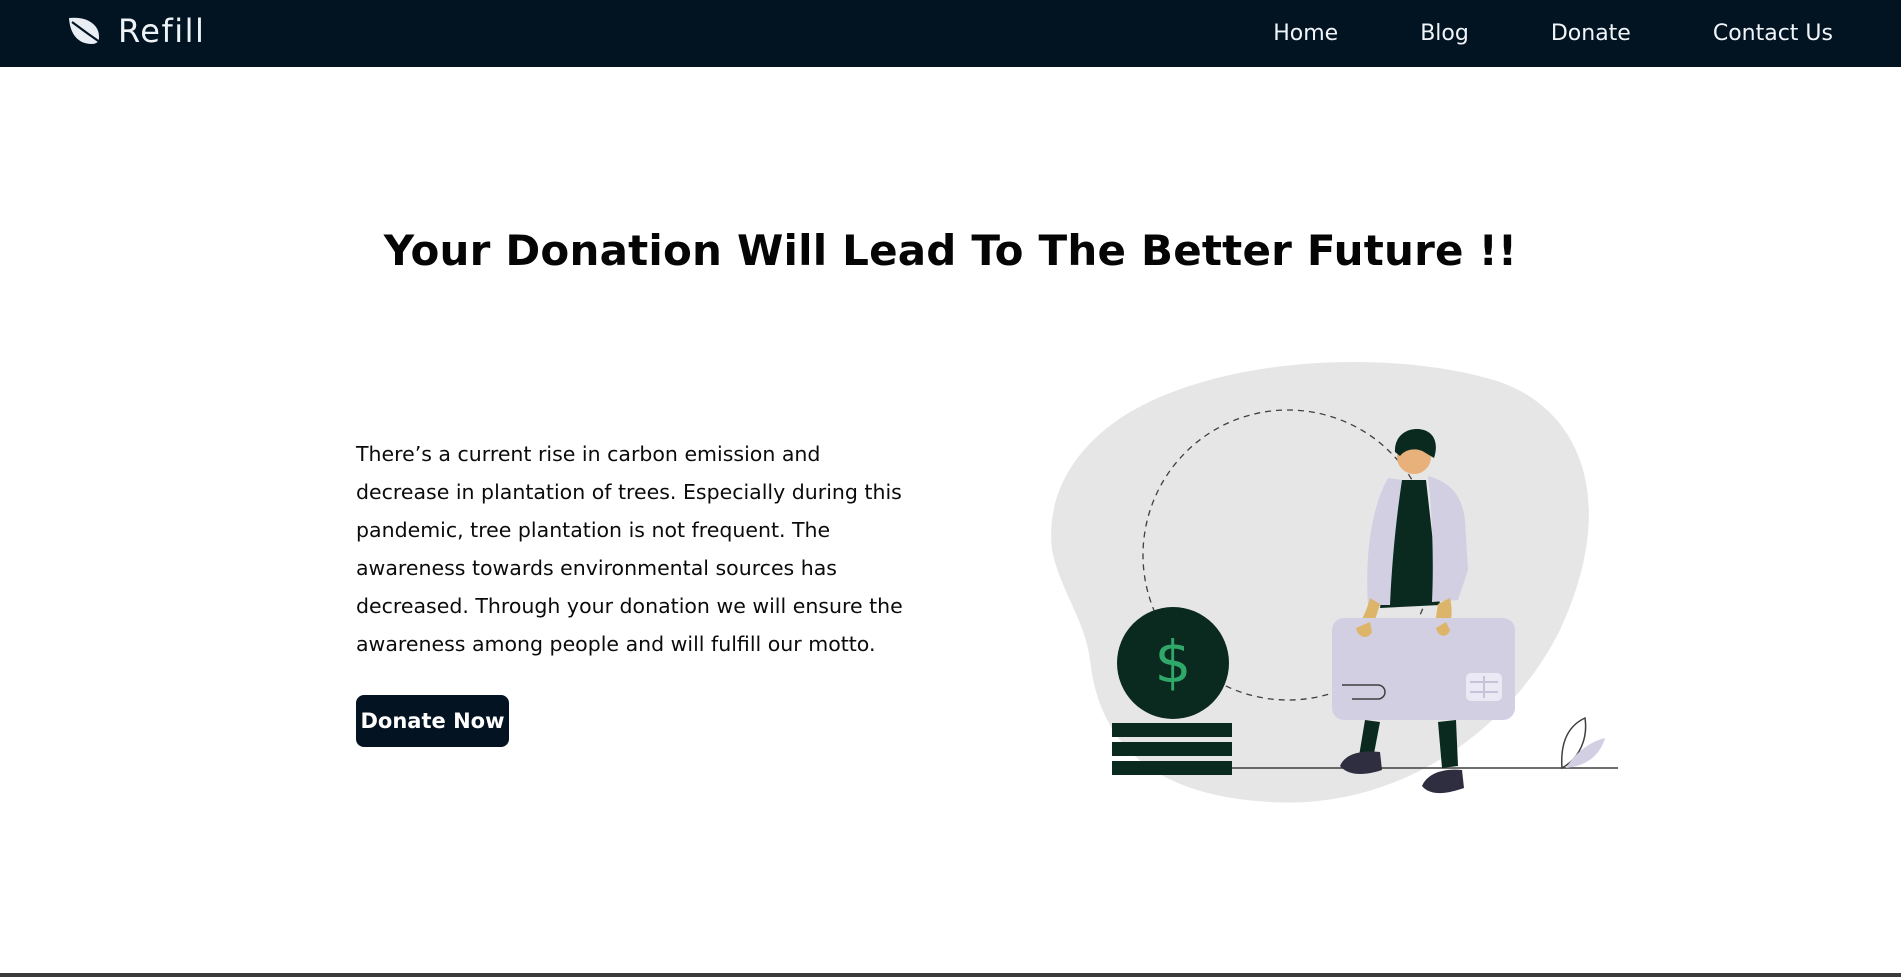 The image size is (1901, 977). What do you see at coordinates (1591, 33) in the screenshot?
I see `nav-link-donate: Donate` at bounding box center [1591, 33].